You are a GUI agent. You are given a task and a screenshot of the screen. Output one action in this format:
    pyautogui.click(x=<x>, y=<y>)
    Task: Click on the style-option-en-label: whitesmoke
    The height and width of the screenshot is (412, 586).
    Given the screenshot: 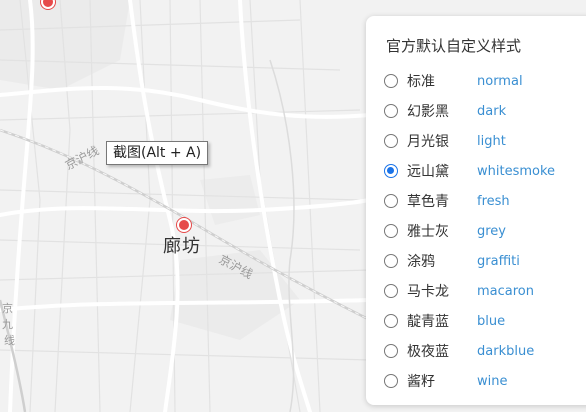 What is the action you would take?
    pyautogui.click(x=516, y=171)
    